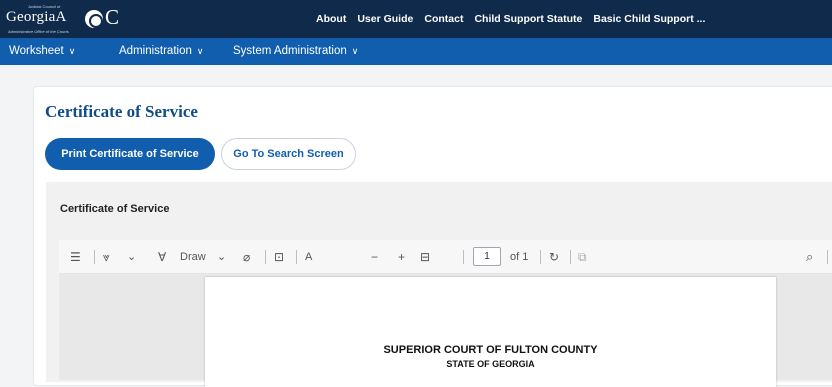 This screenshot has height=387, width=832. Describe the element at coordinates (130, 154) in the screenshot. I see `print-certificate-button: Print Certificate of Service` at that location.